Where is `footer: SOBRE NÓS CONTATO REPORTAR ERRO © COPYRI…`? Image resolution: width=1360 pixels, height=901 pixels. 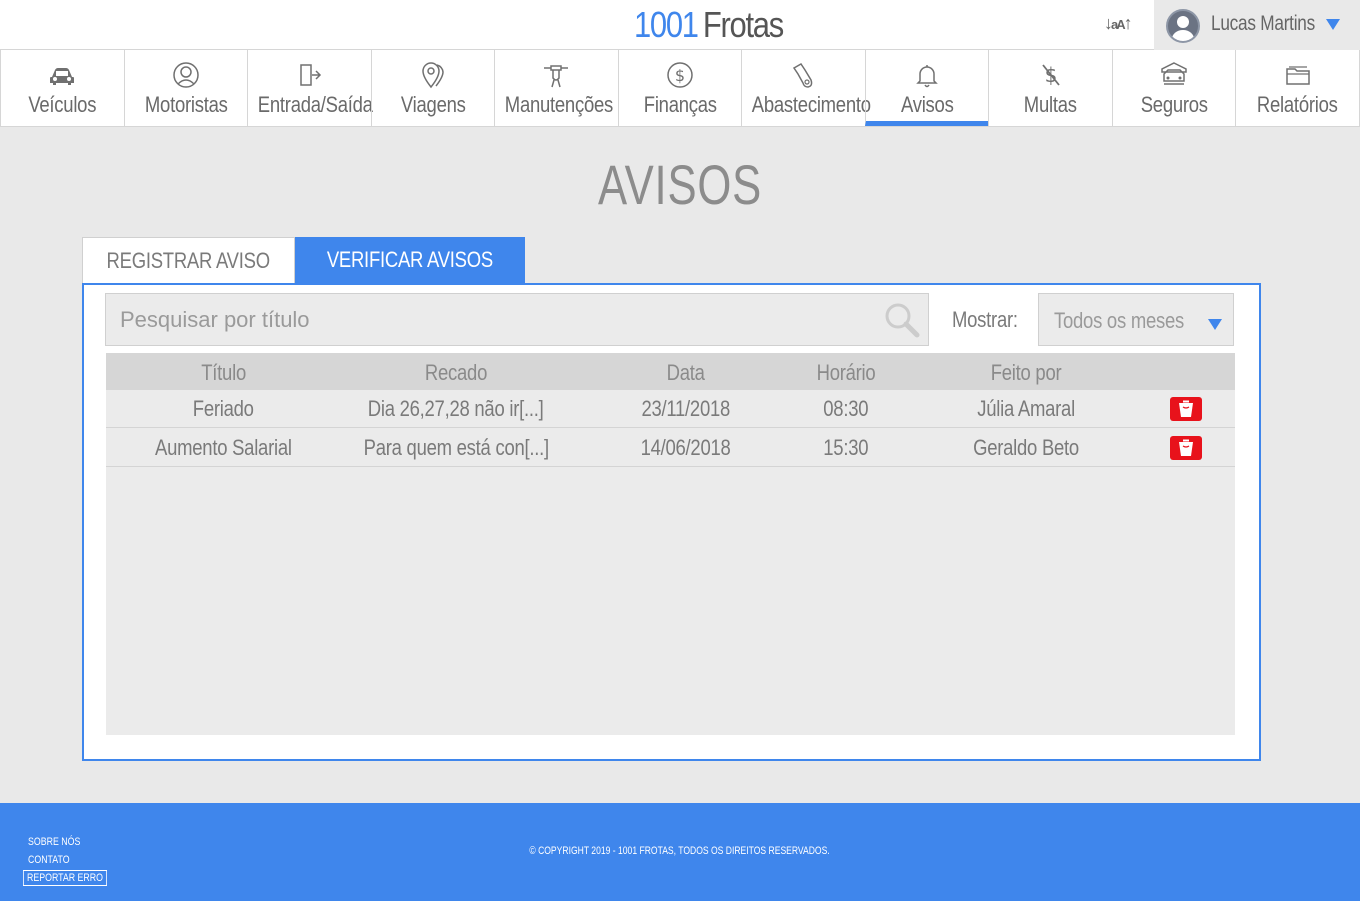 footer: SOBRE NÓS CONTATO REPORTAR ERRO © COPYRI… is located at coordinates (680, 852).